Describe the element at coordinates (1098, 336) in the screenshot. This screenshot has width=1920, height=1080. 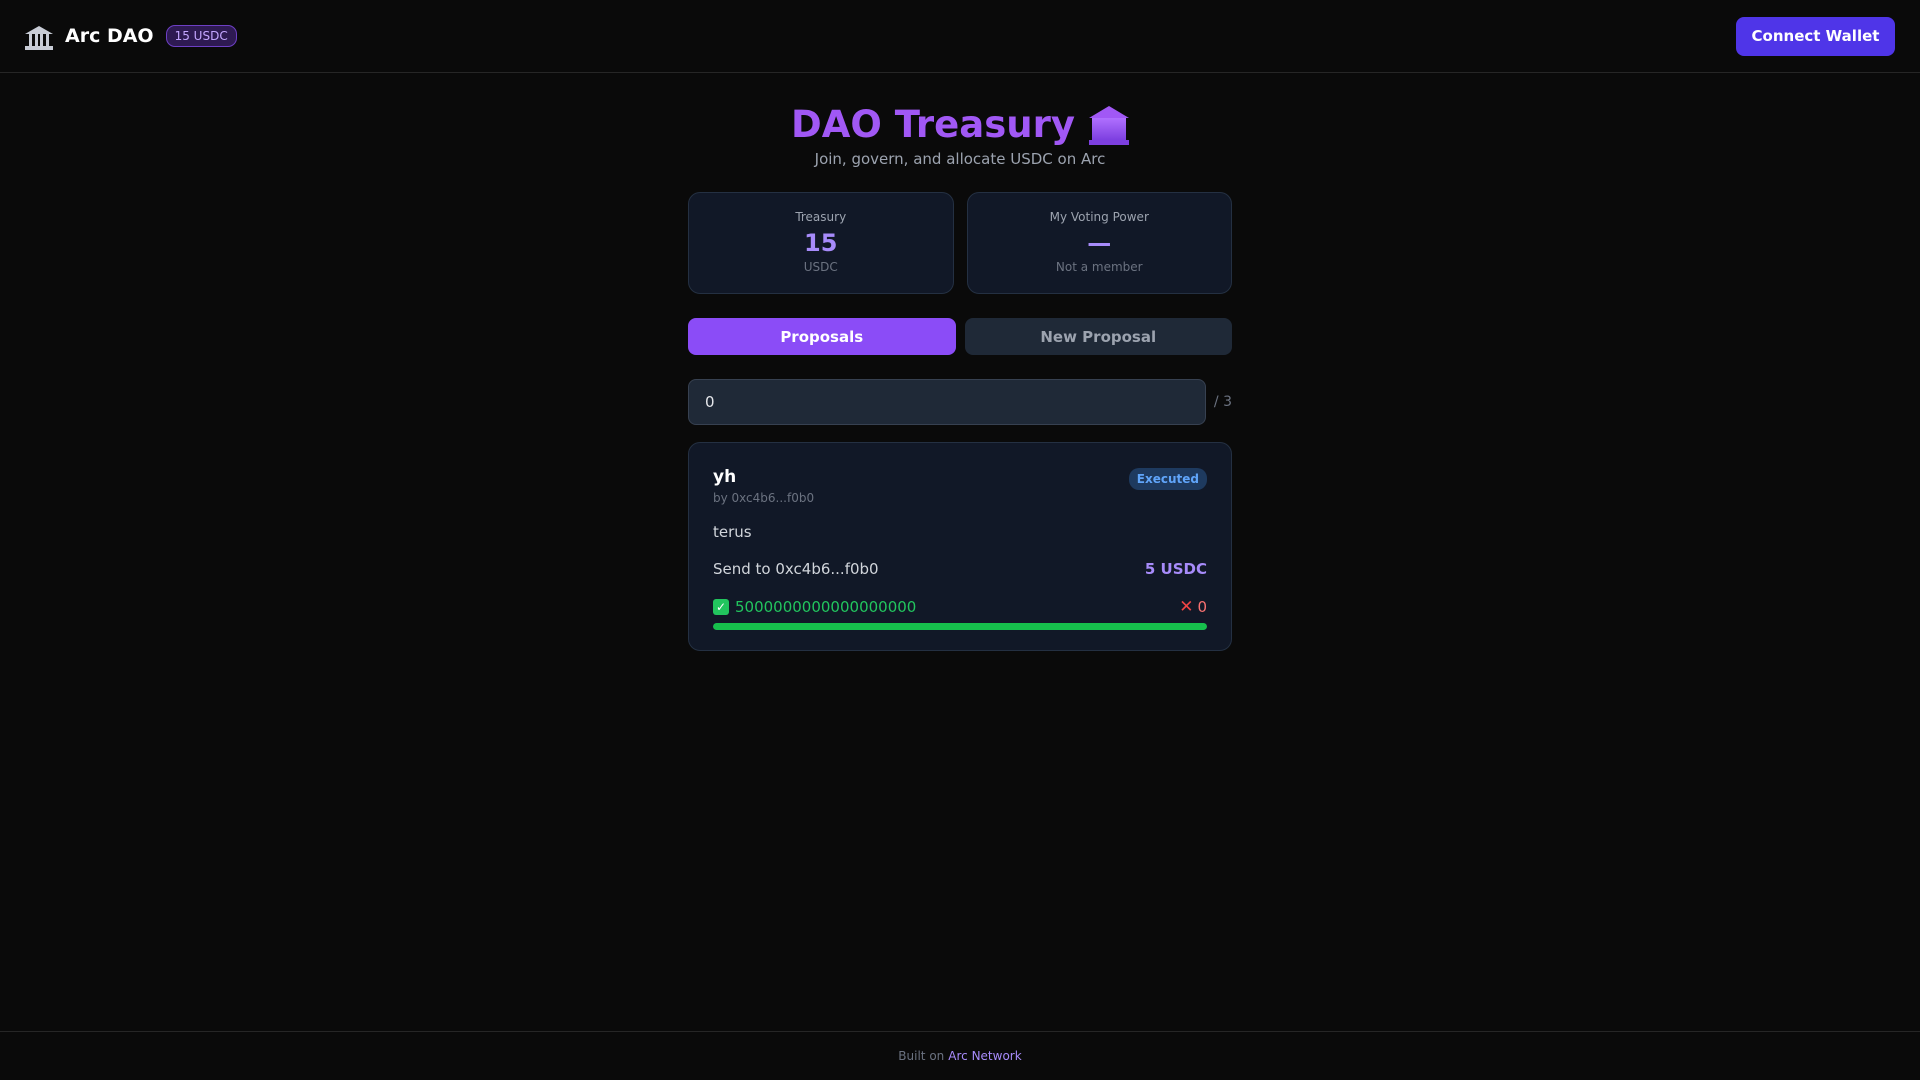
I see `tab-new-proposal: New Proposal` at that location.